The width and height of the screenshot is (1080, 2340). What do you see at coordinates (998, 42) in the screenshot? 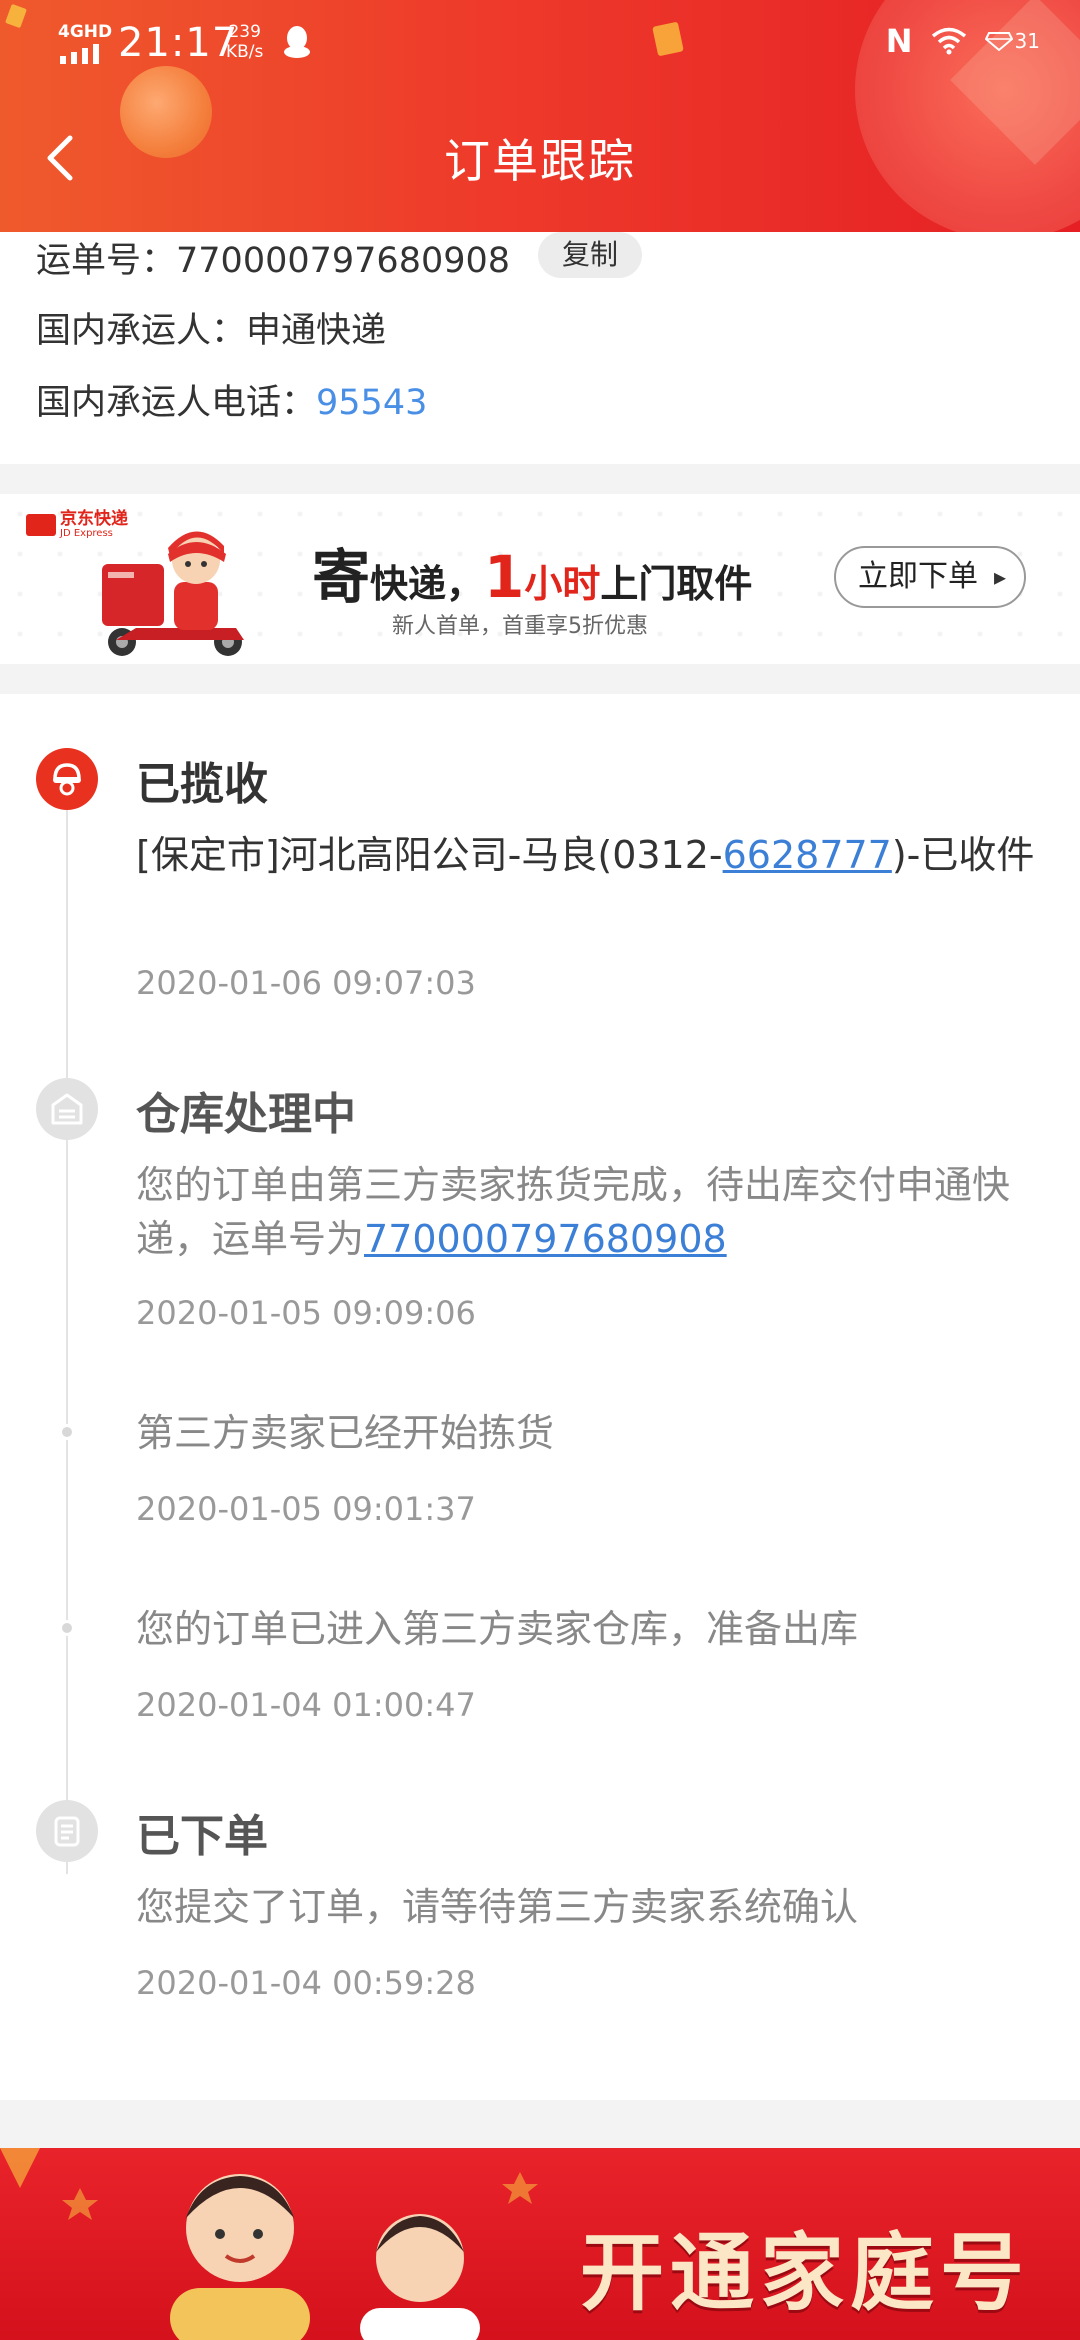
I see `battery-icon` at bounding box center [998, 42].